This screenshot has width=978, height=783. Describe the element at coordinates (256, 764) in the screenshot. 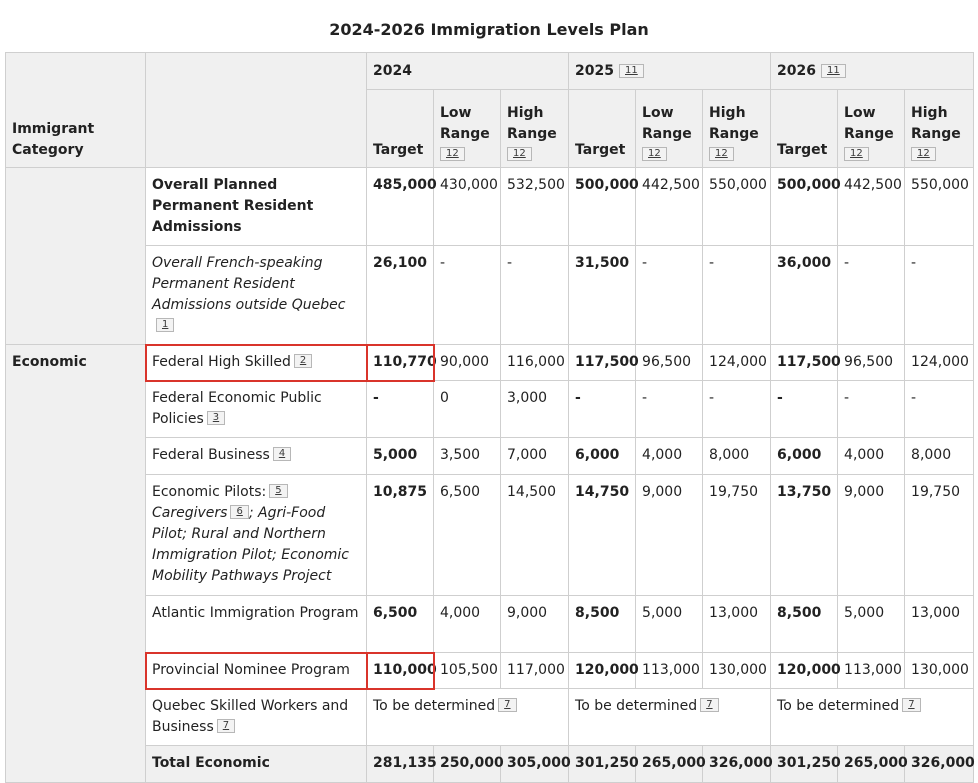

I see `row-label: Total Economic` at that location.